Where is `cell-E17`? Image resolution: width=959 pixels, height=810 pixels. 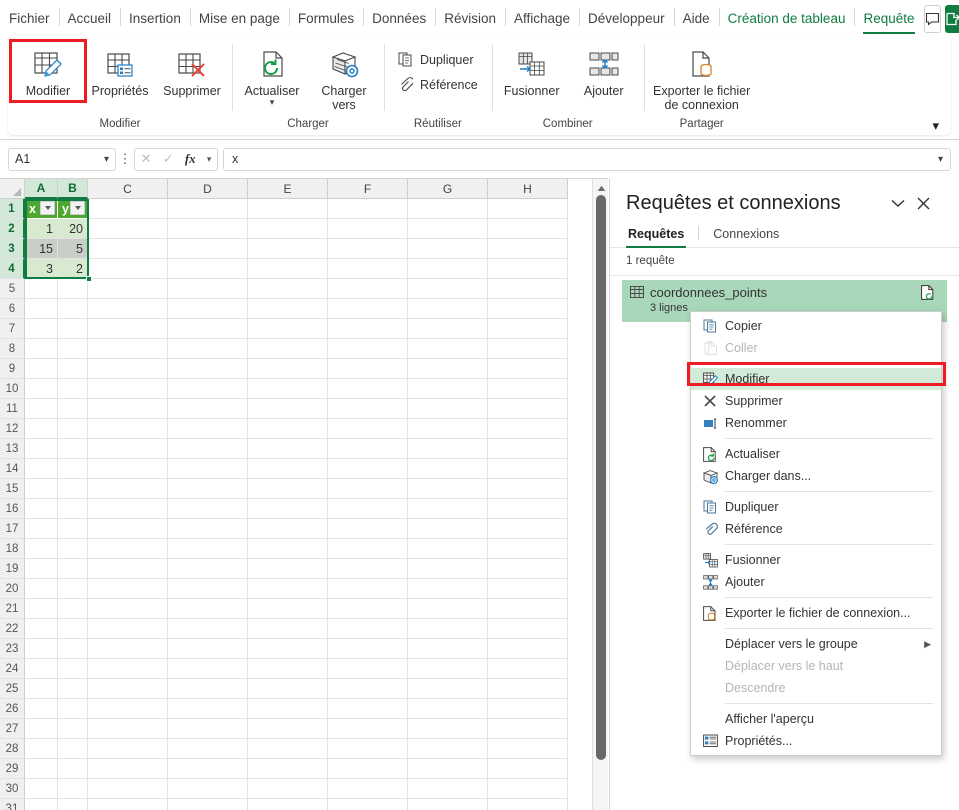
cell-E17 is located at coordinates (288, 529).